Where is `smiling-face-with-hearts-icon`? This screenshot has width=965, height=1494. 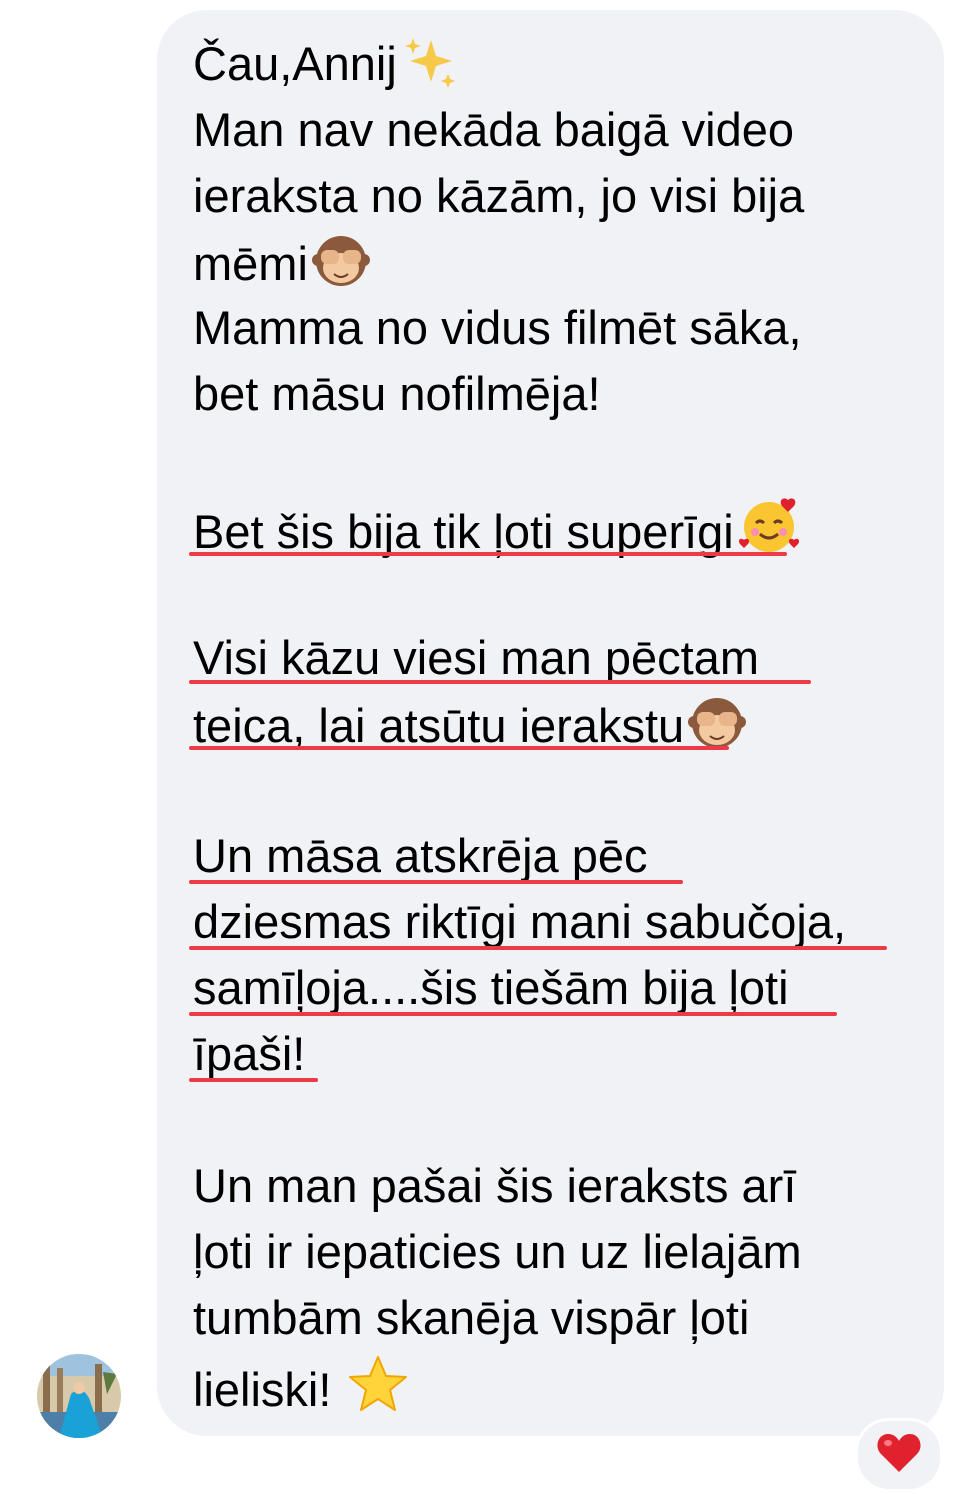 smiling-face-with-hearts-icon is located at coordinates (769, 533).